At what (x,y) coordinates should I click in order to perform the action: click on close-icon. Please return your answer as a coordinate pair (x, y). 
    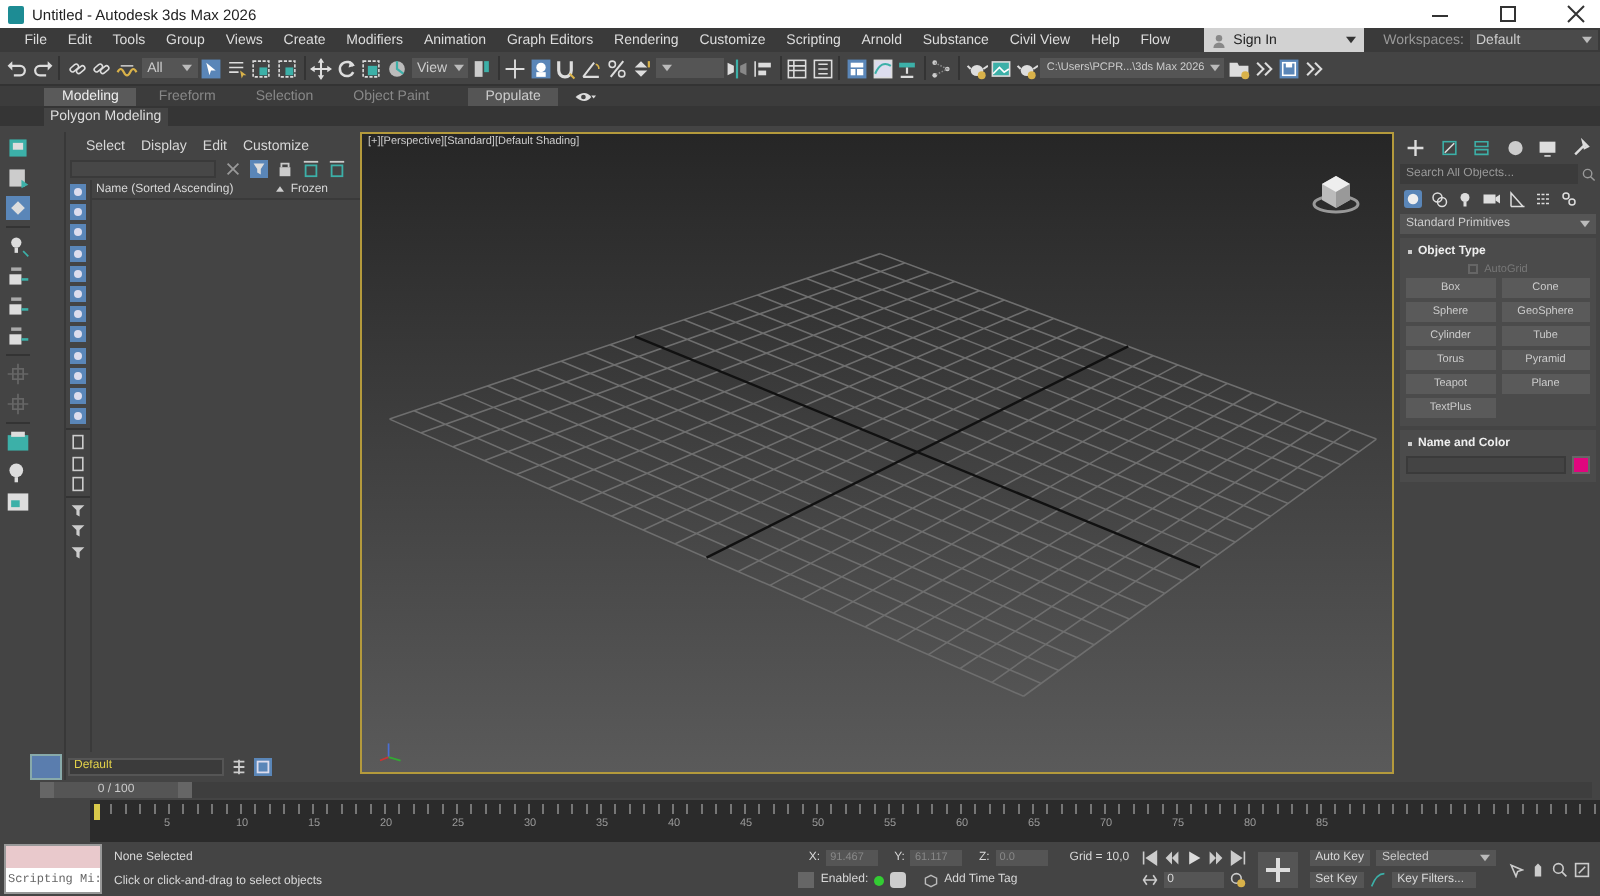
    Looking at the image, I should click on (1576, 14).